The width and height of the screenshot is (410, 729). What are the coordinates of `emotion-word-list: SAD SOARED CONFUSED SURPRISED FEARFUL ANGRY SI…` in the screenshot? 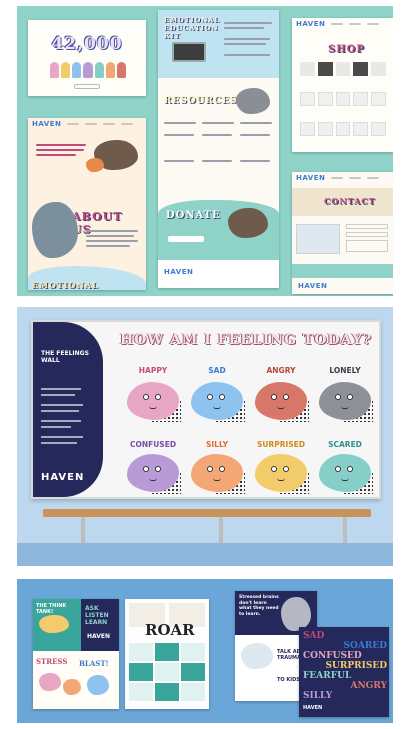 It's located at (345, 666).